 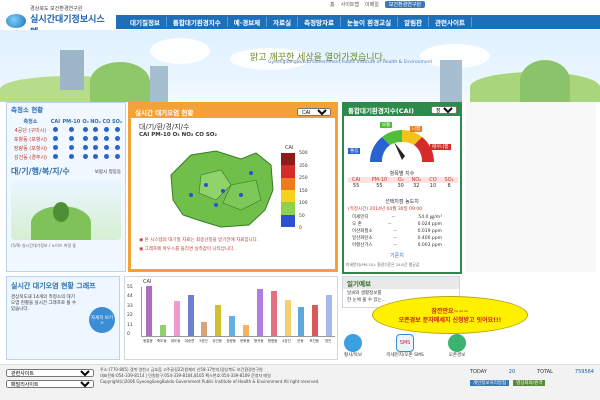 What do you see at coordinates (106, 121) in the screenshot?
I see `col-co: CO` at bounding box center [106, 121].